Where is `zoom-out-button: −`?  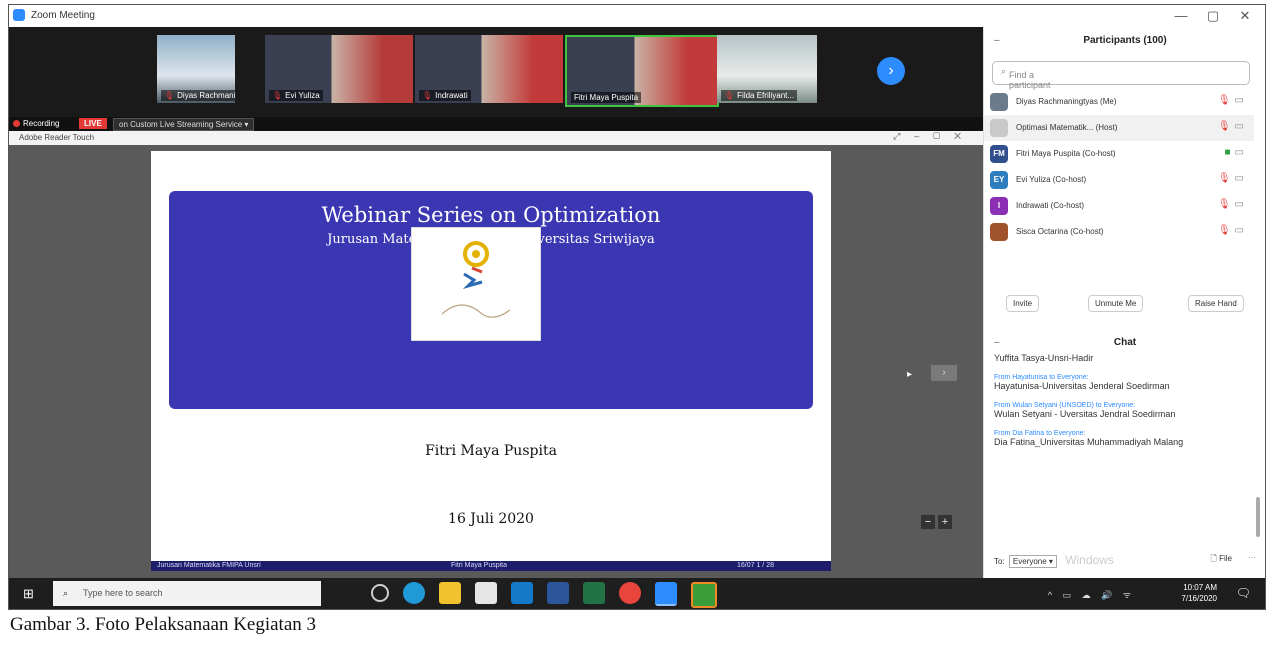 zoom-out-button: − is located at coordinates (928, 522).